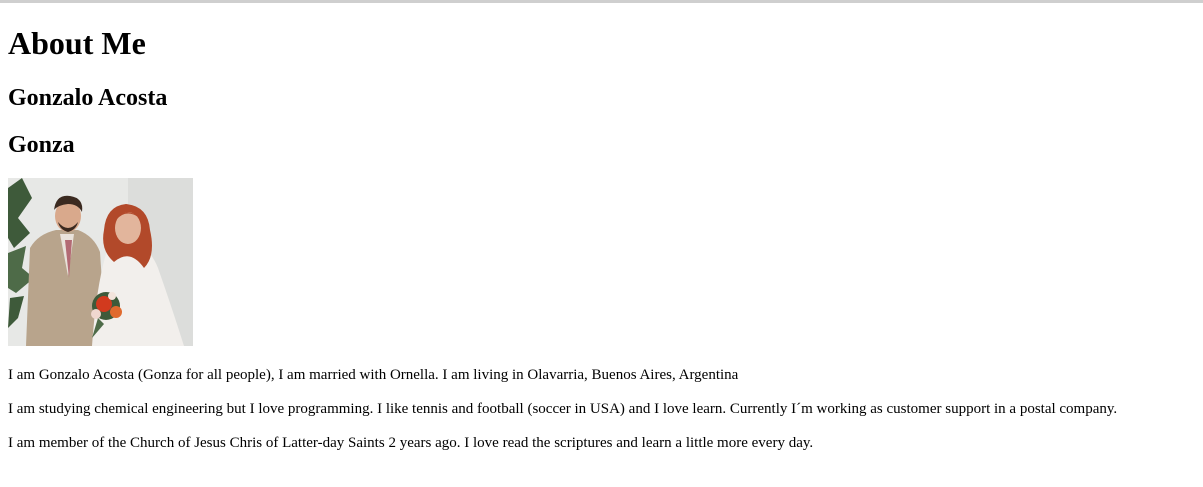 Image resolution: width=1203 pixels, height=487 pixels. What do you see at coordinates (88, 98) in the screenshot?
I see `full-name-heading: Gonzalo Acosta` at bounding box center [88, 98].